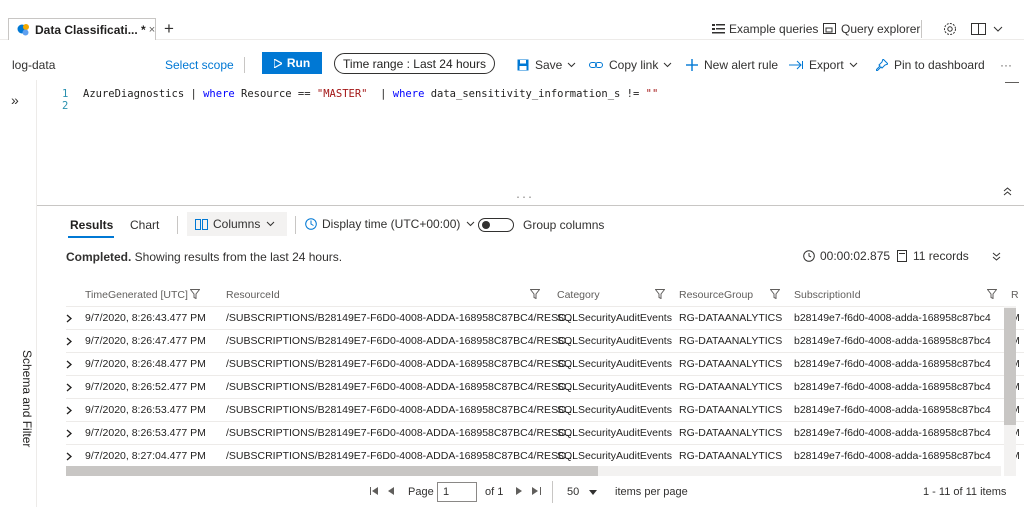  Describe the element at coordinates (145, 318) in the screenshot. I see `cell-timegenerated: 9/7/2020, 8:26:43.477 PM` at that location.